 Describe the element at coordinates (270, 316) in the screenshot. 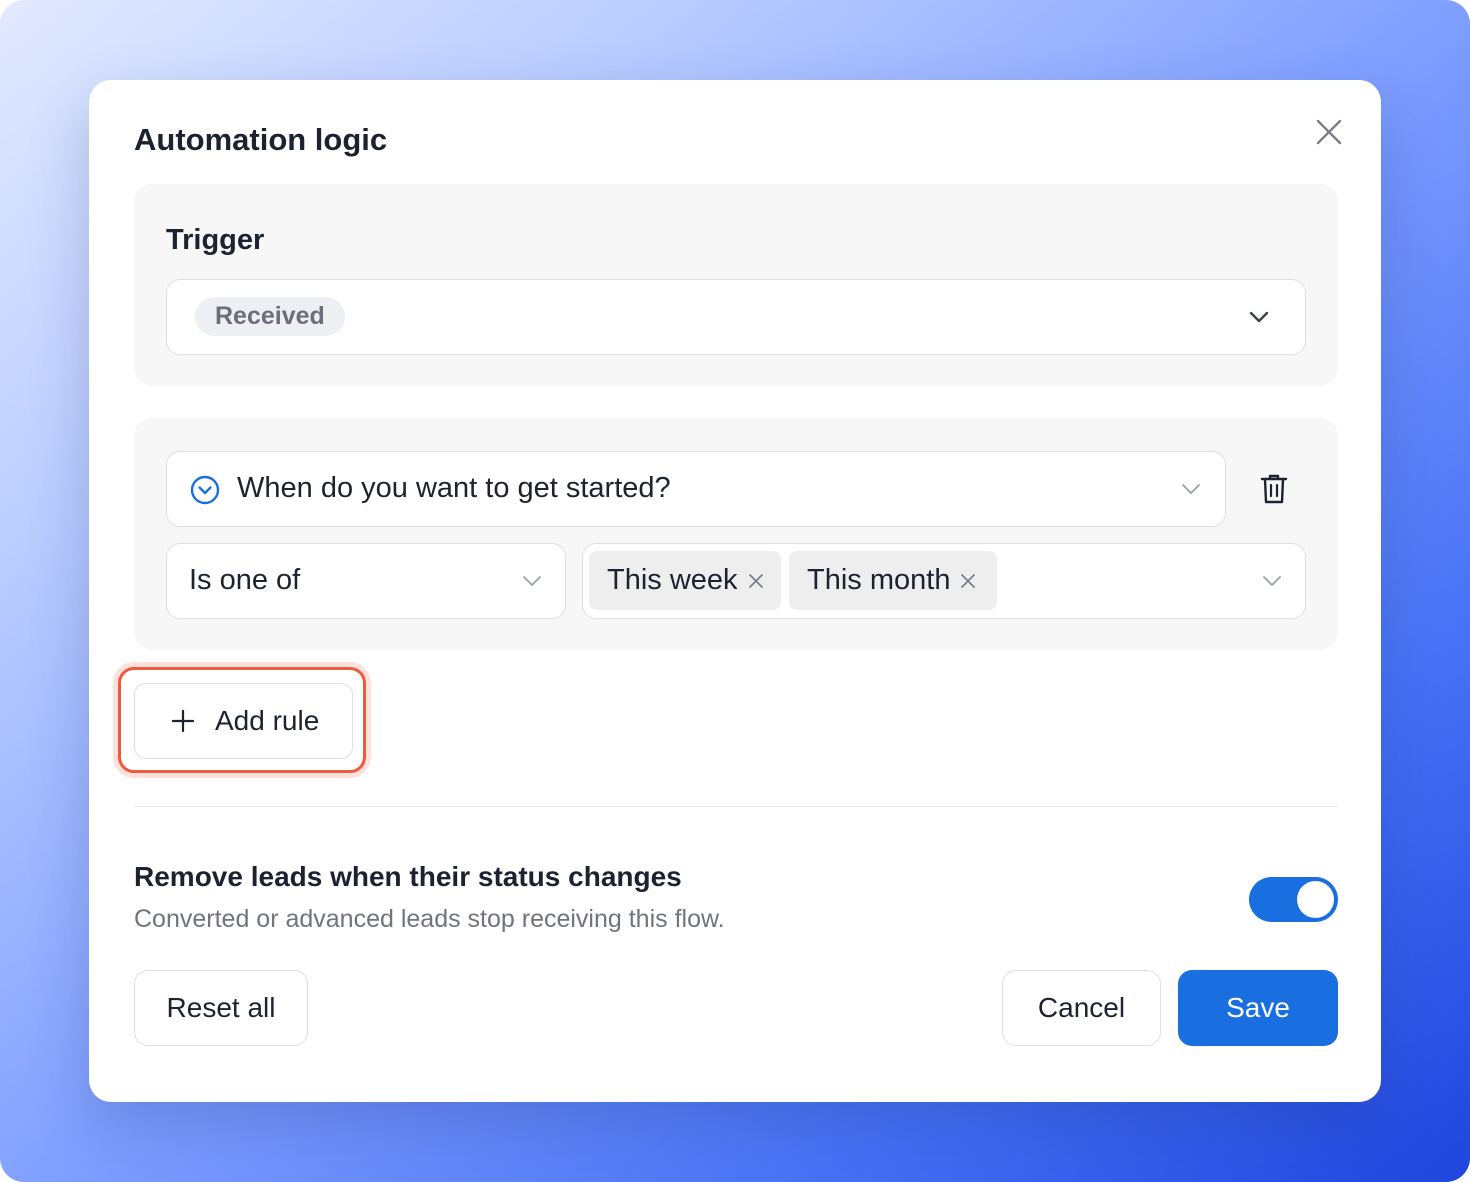

I see `trigger-status-chip: Received` at that location.